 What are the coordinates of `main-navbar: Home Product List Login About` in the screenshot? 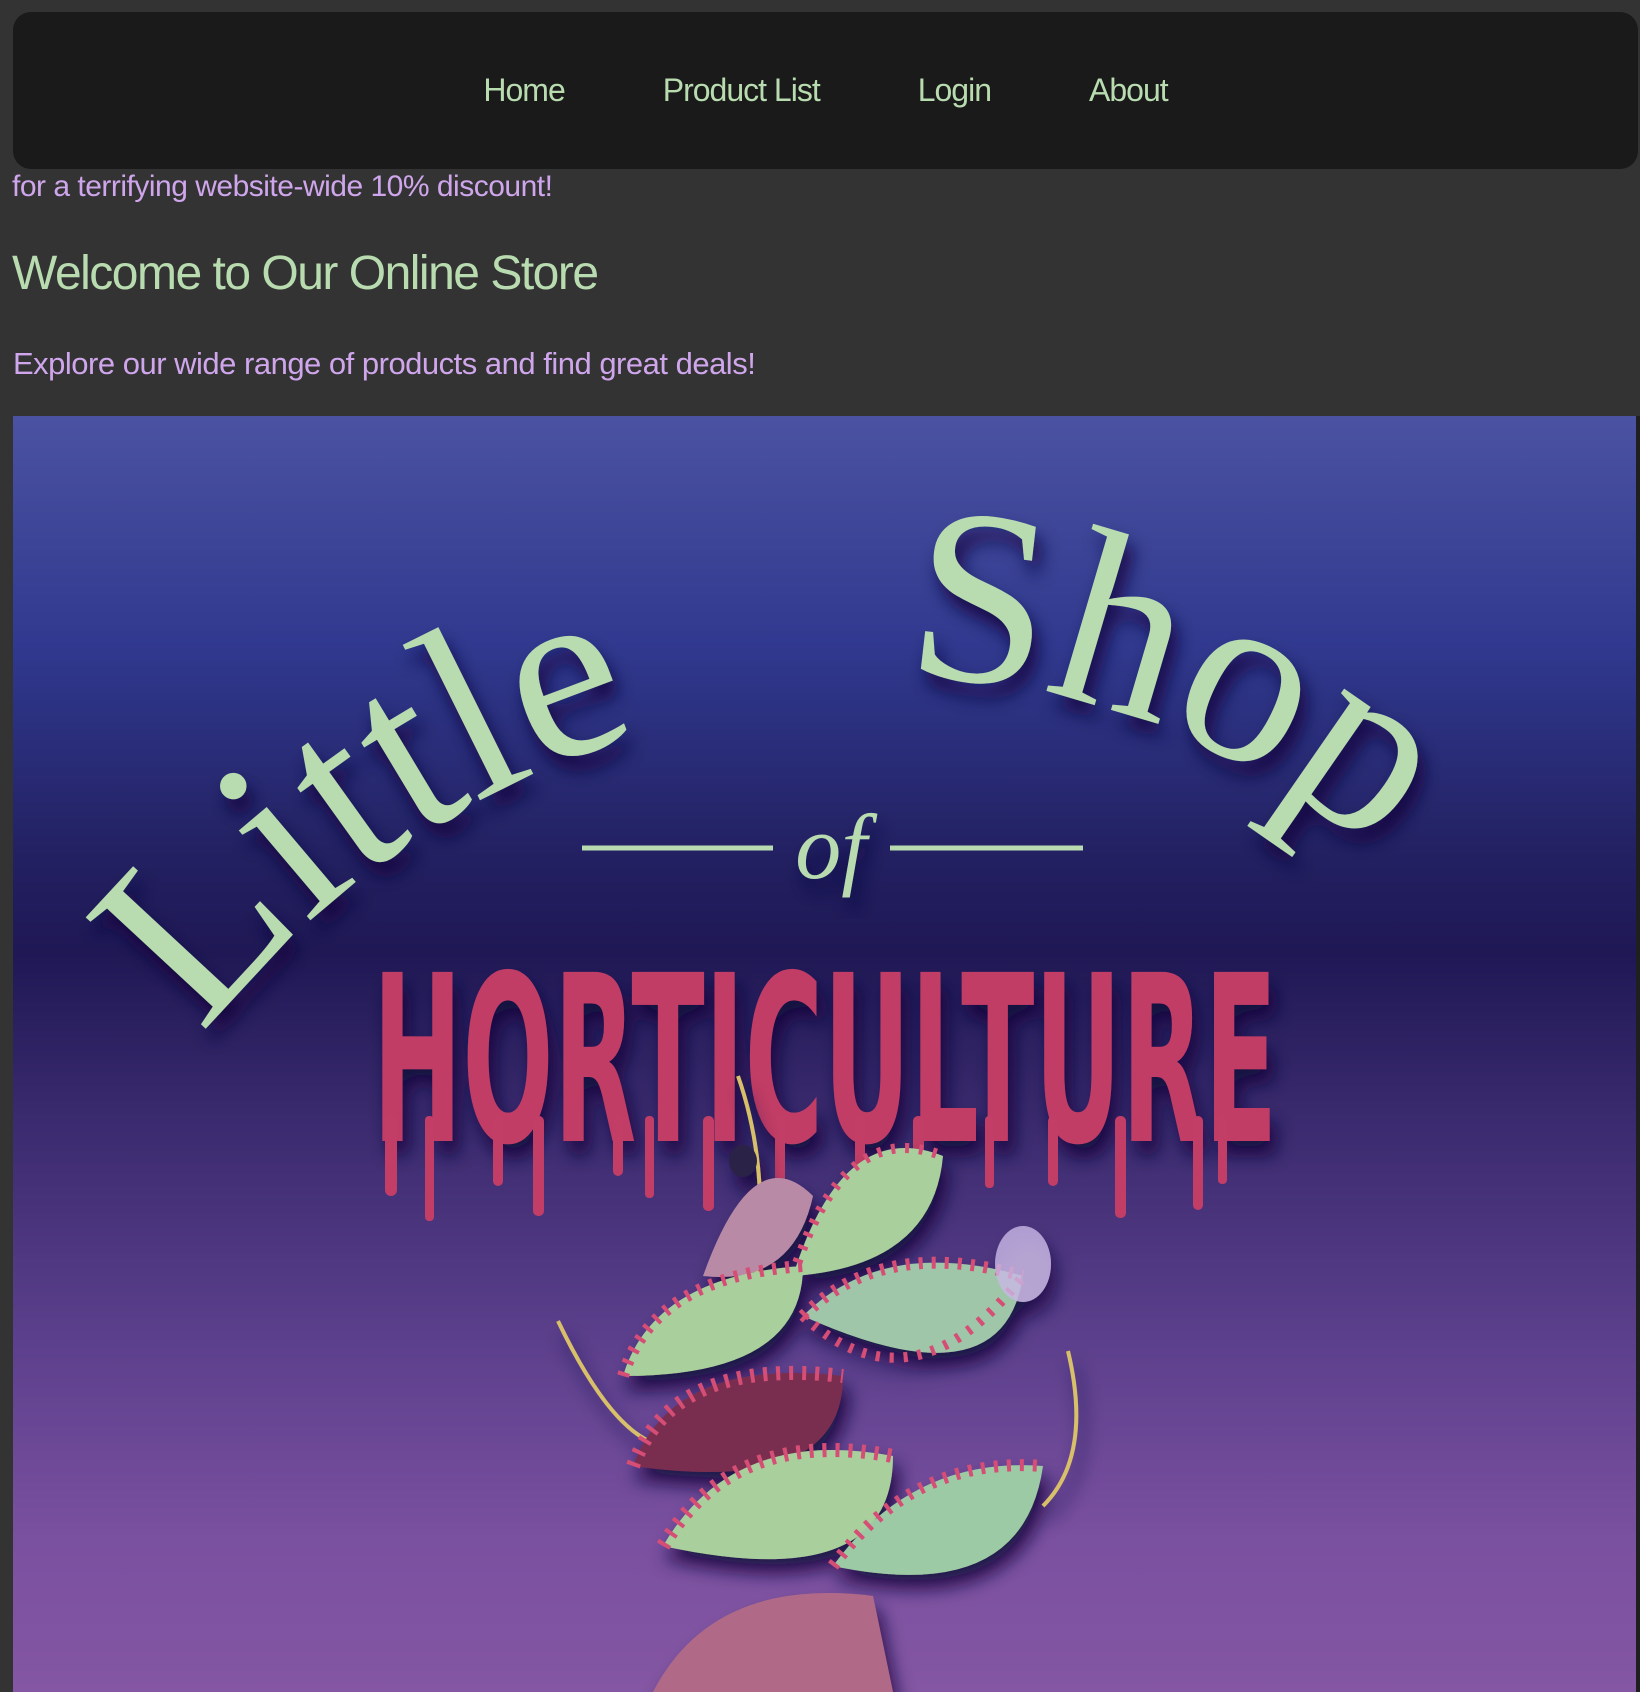 It's located at (825, 90).